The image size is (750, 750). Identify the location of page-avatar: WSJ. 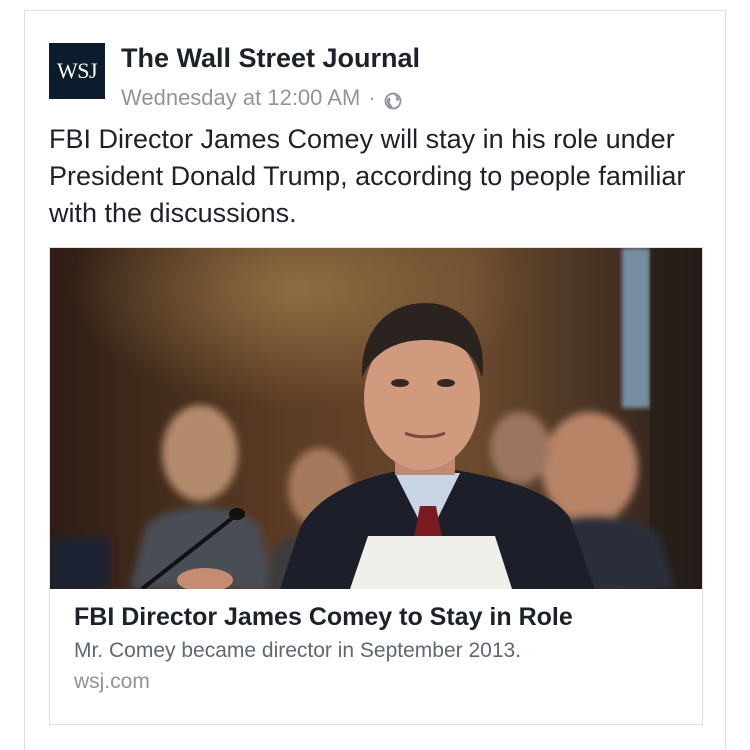
(77, 71).